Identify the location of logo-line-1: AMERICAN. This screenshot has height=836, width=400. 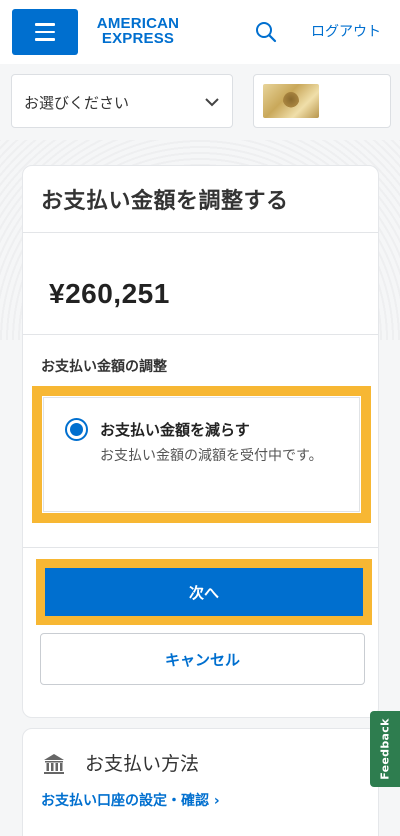
(138, 23).